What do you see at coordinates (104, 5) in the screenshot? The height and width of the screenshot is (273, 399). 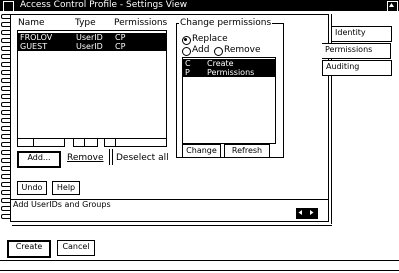 I see `window-title: Access Control Profile - Settings View` at bounding box center [104, 5].